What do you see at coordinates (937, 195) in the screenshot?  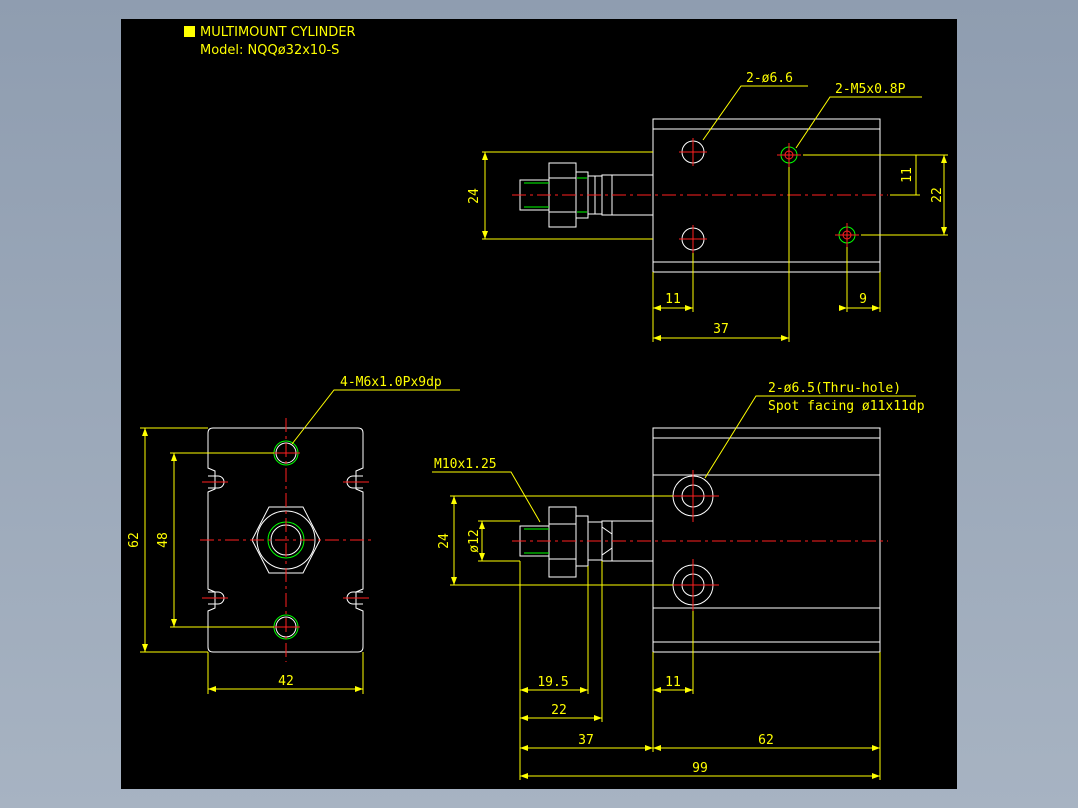 I see `top-dim-22-vertical: 22` at bounding box center [937, 195].